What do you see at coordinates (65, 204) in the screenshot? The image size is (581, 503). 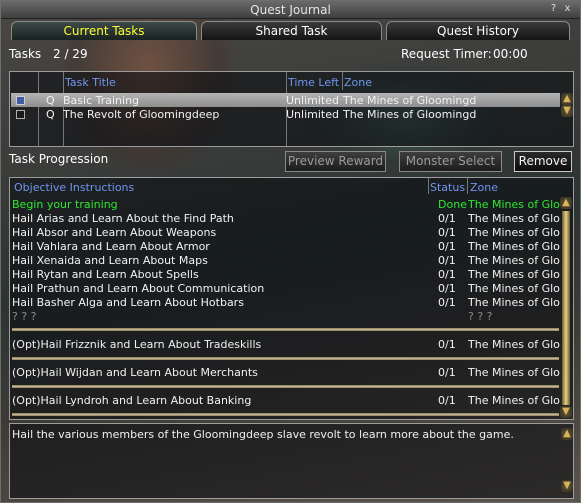 I see `objective-text: Begin your training` at bounding box center [65, 204].